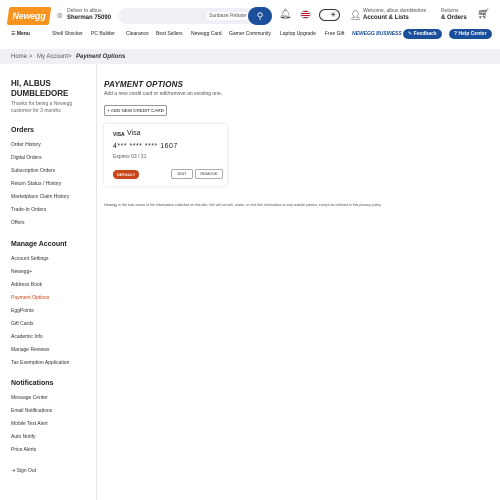  What do you see at coordinates (137, 34) in the screenshot?
I see `nav-clearance: Clearance` at bounding box center [137, 34].